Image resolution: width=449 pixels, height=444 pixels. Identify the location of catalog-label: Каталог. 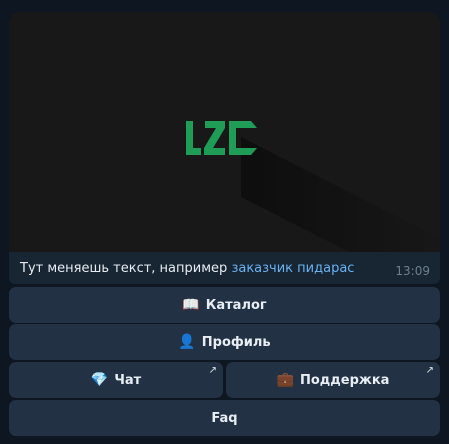
(236, 305).